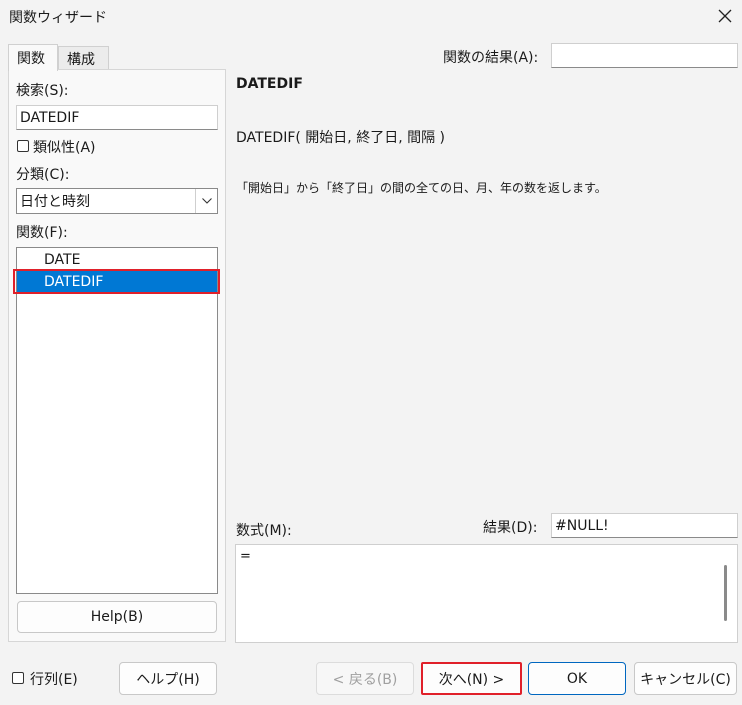 The image size is (742, 705). What do you see at coordinates (471, 678) in the screenshot?
I see `next-button: 次へ(N) >` at bounding box center [471, 678].